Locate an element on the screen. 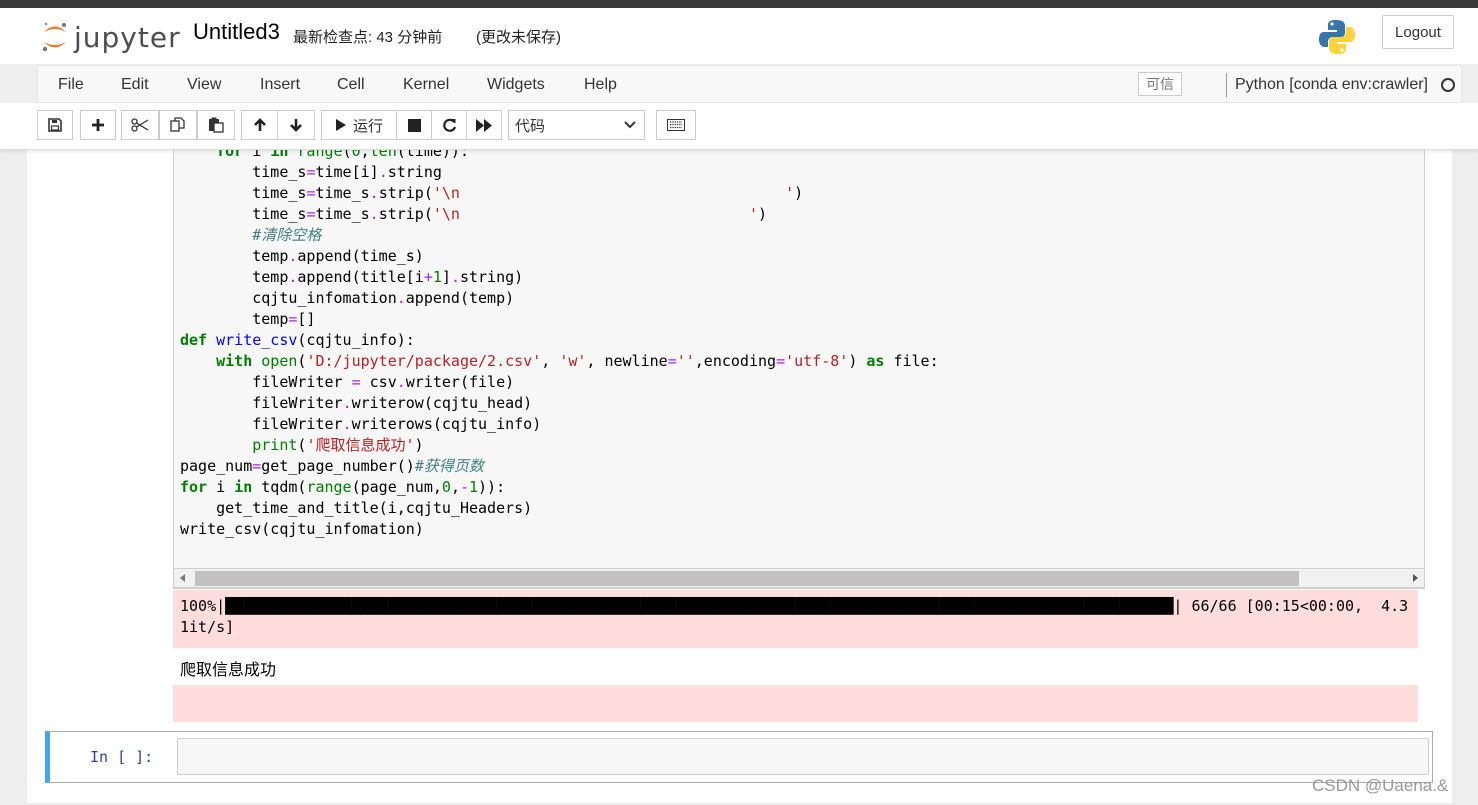 Image resolution: width=1478 pixels, height=805 pixels. interrupt-button is located at coordinates (414, 125).